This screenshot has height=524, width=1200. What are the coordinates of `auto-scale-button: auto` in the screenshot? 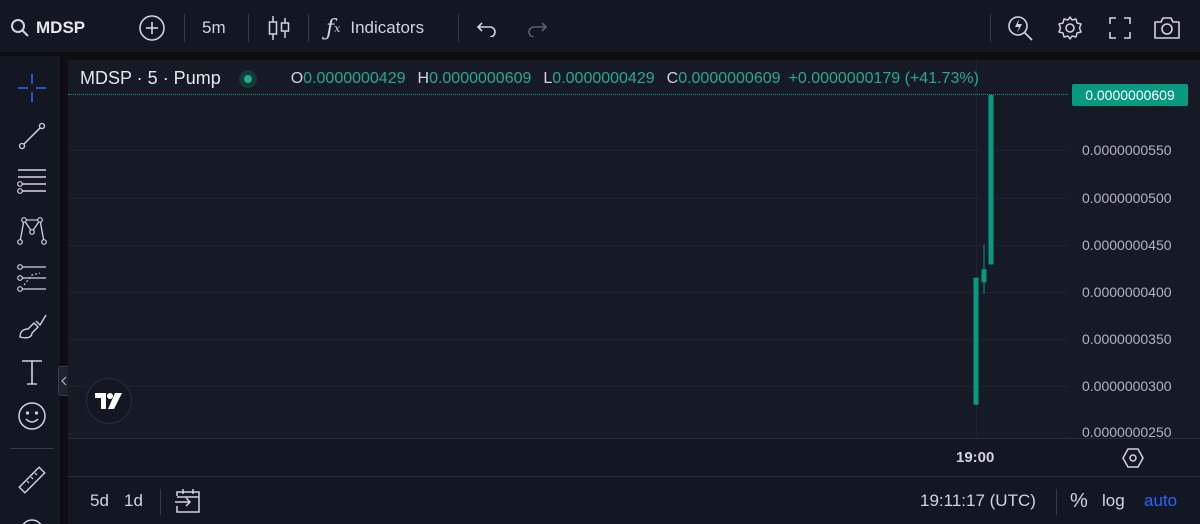 It's located at (1160, 500).